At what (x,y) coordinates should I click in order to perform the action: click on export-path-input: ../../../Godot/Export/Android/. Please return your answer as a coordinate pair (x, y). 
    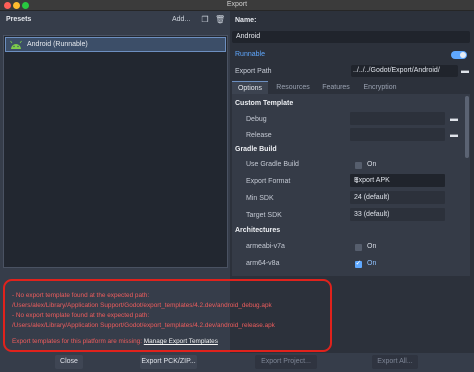
    Looking at the image, I should click on (404, 71).